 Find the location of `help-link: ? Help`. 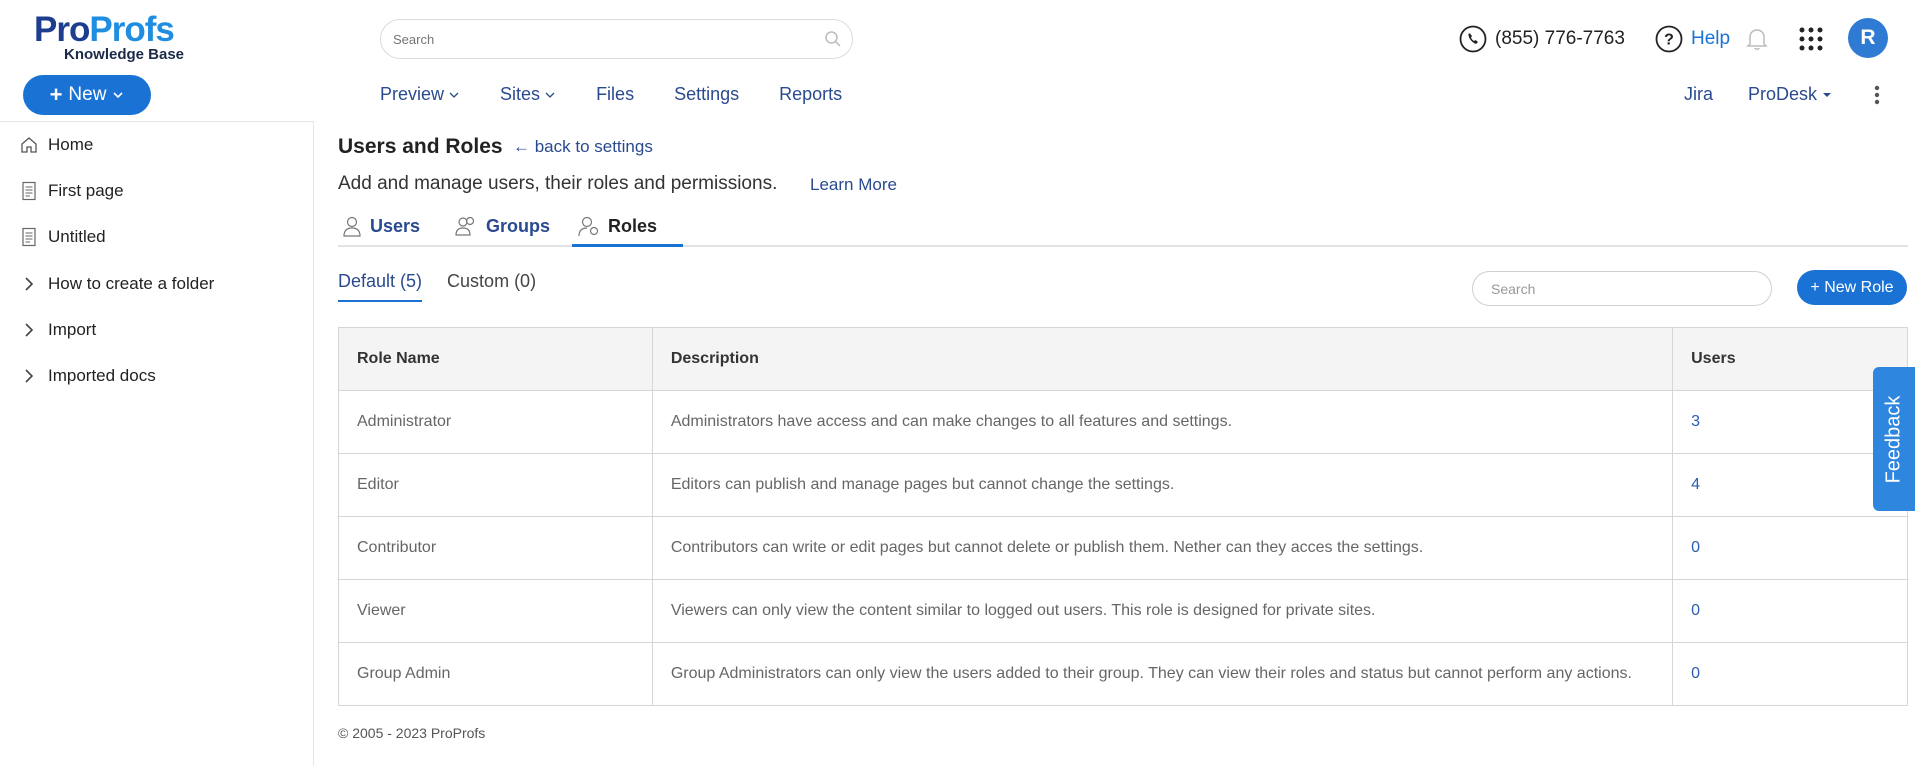

help-link: ? Help is located at coordinates (1692, 39).